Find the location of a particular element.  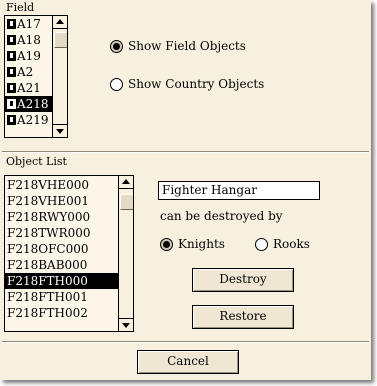

field-list-item-label: A17 is located at coordinates (29, 24).